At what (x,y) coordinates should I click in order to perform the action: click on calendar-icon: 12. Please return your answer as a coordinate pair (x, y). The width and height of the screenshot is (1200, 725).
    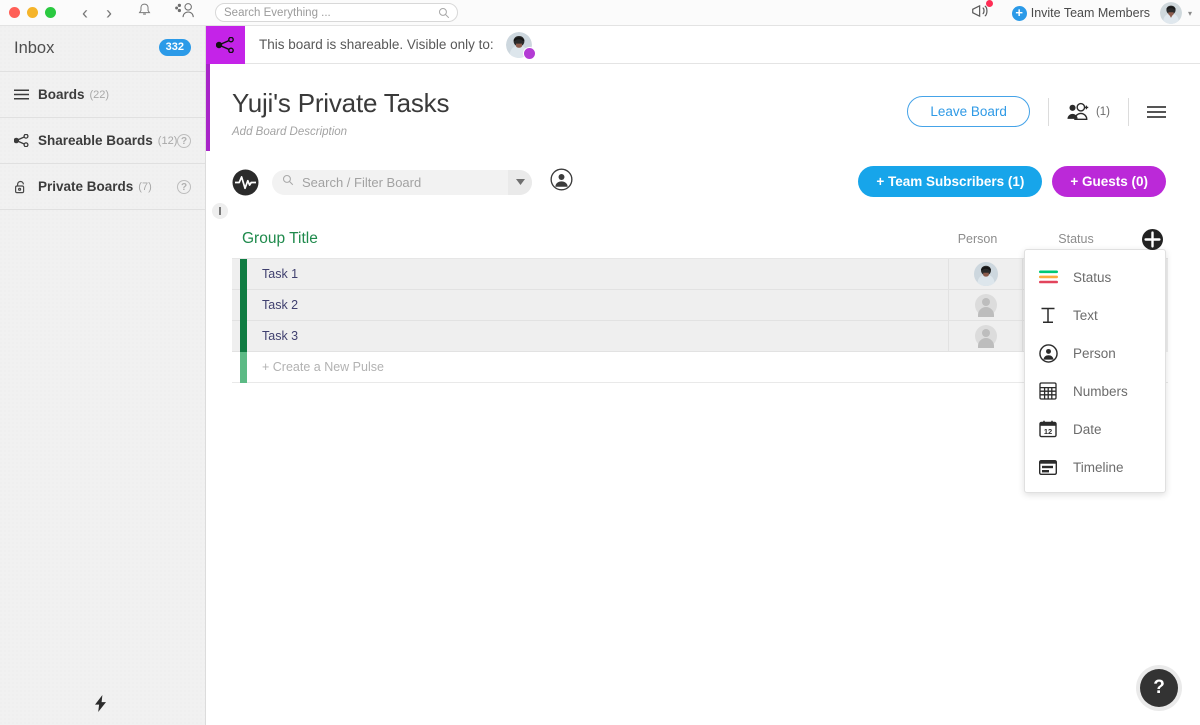
    Looking at the image, I should click on (1048, 429).